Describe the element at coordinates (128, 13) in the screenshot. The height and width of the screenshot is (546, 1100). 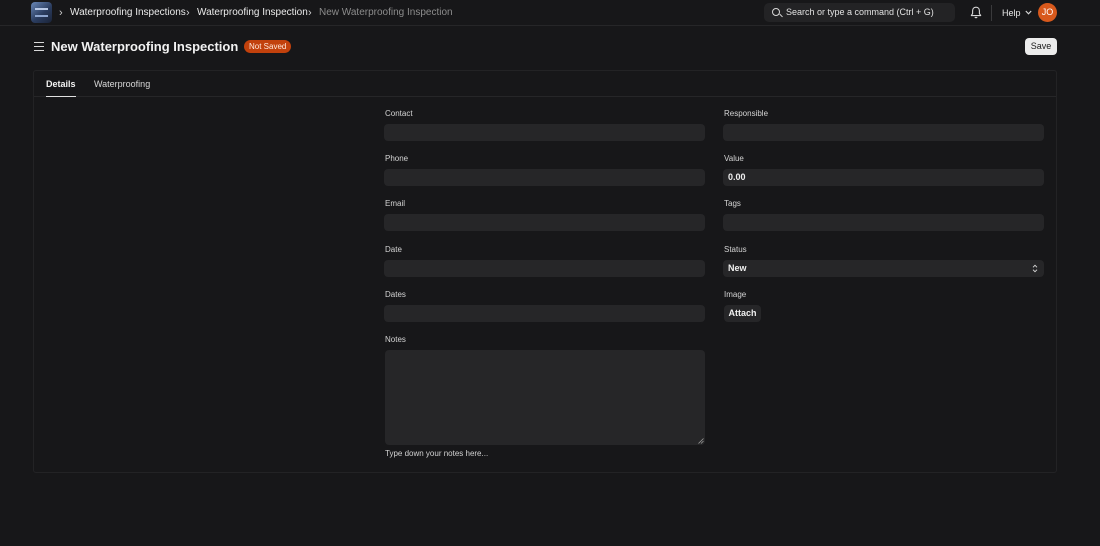
I see `breadcrumb-waterproofing-inspections: Waterproofing Inspections` at that location.